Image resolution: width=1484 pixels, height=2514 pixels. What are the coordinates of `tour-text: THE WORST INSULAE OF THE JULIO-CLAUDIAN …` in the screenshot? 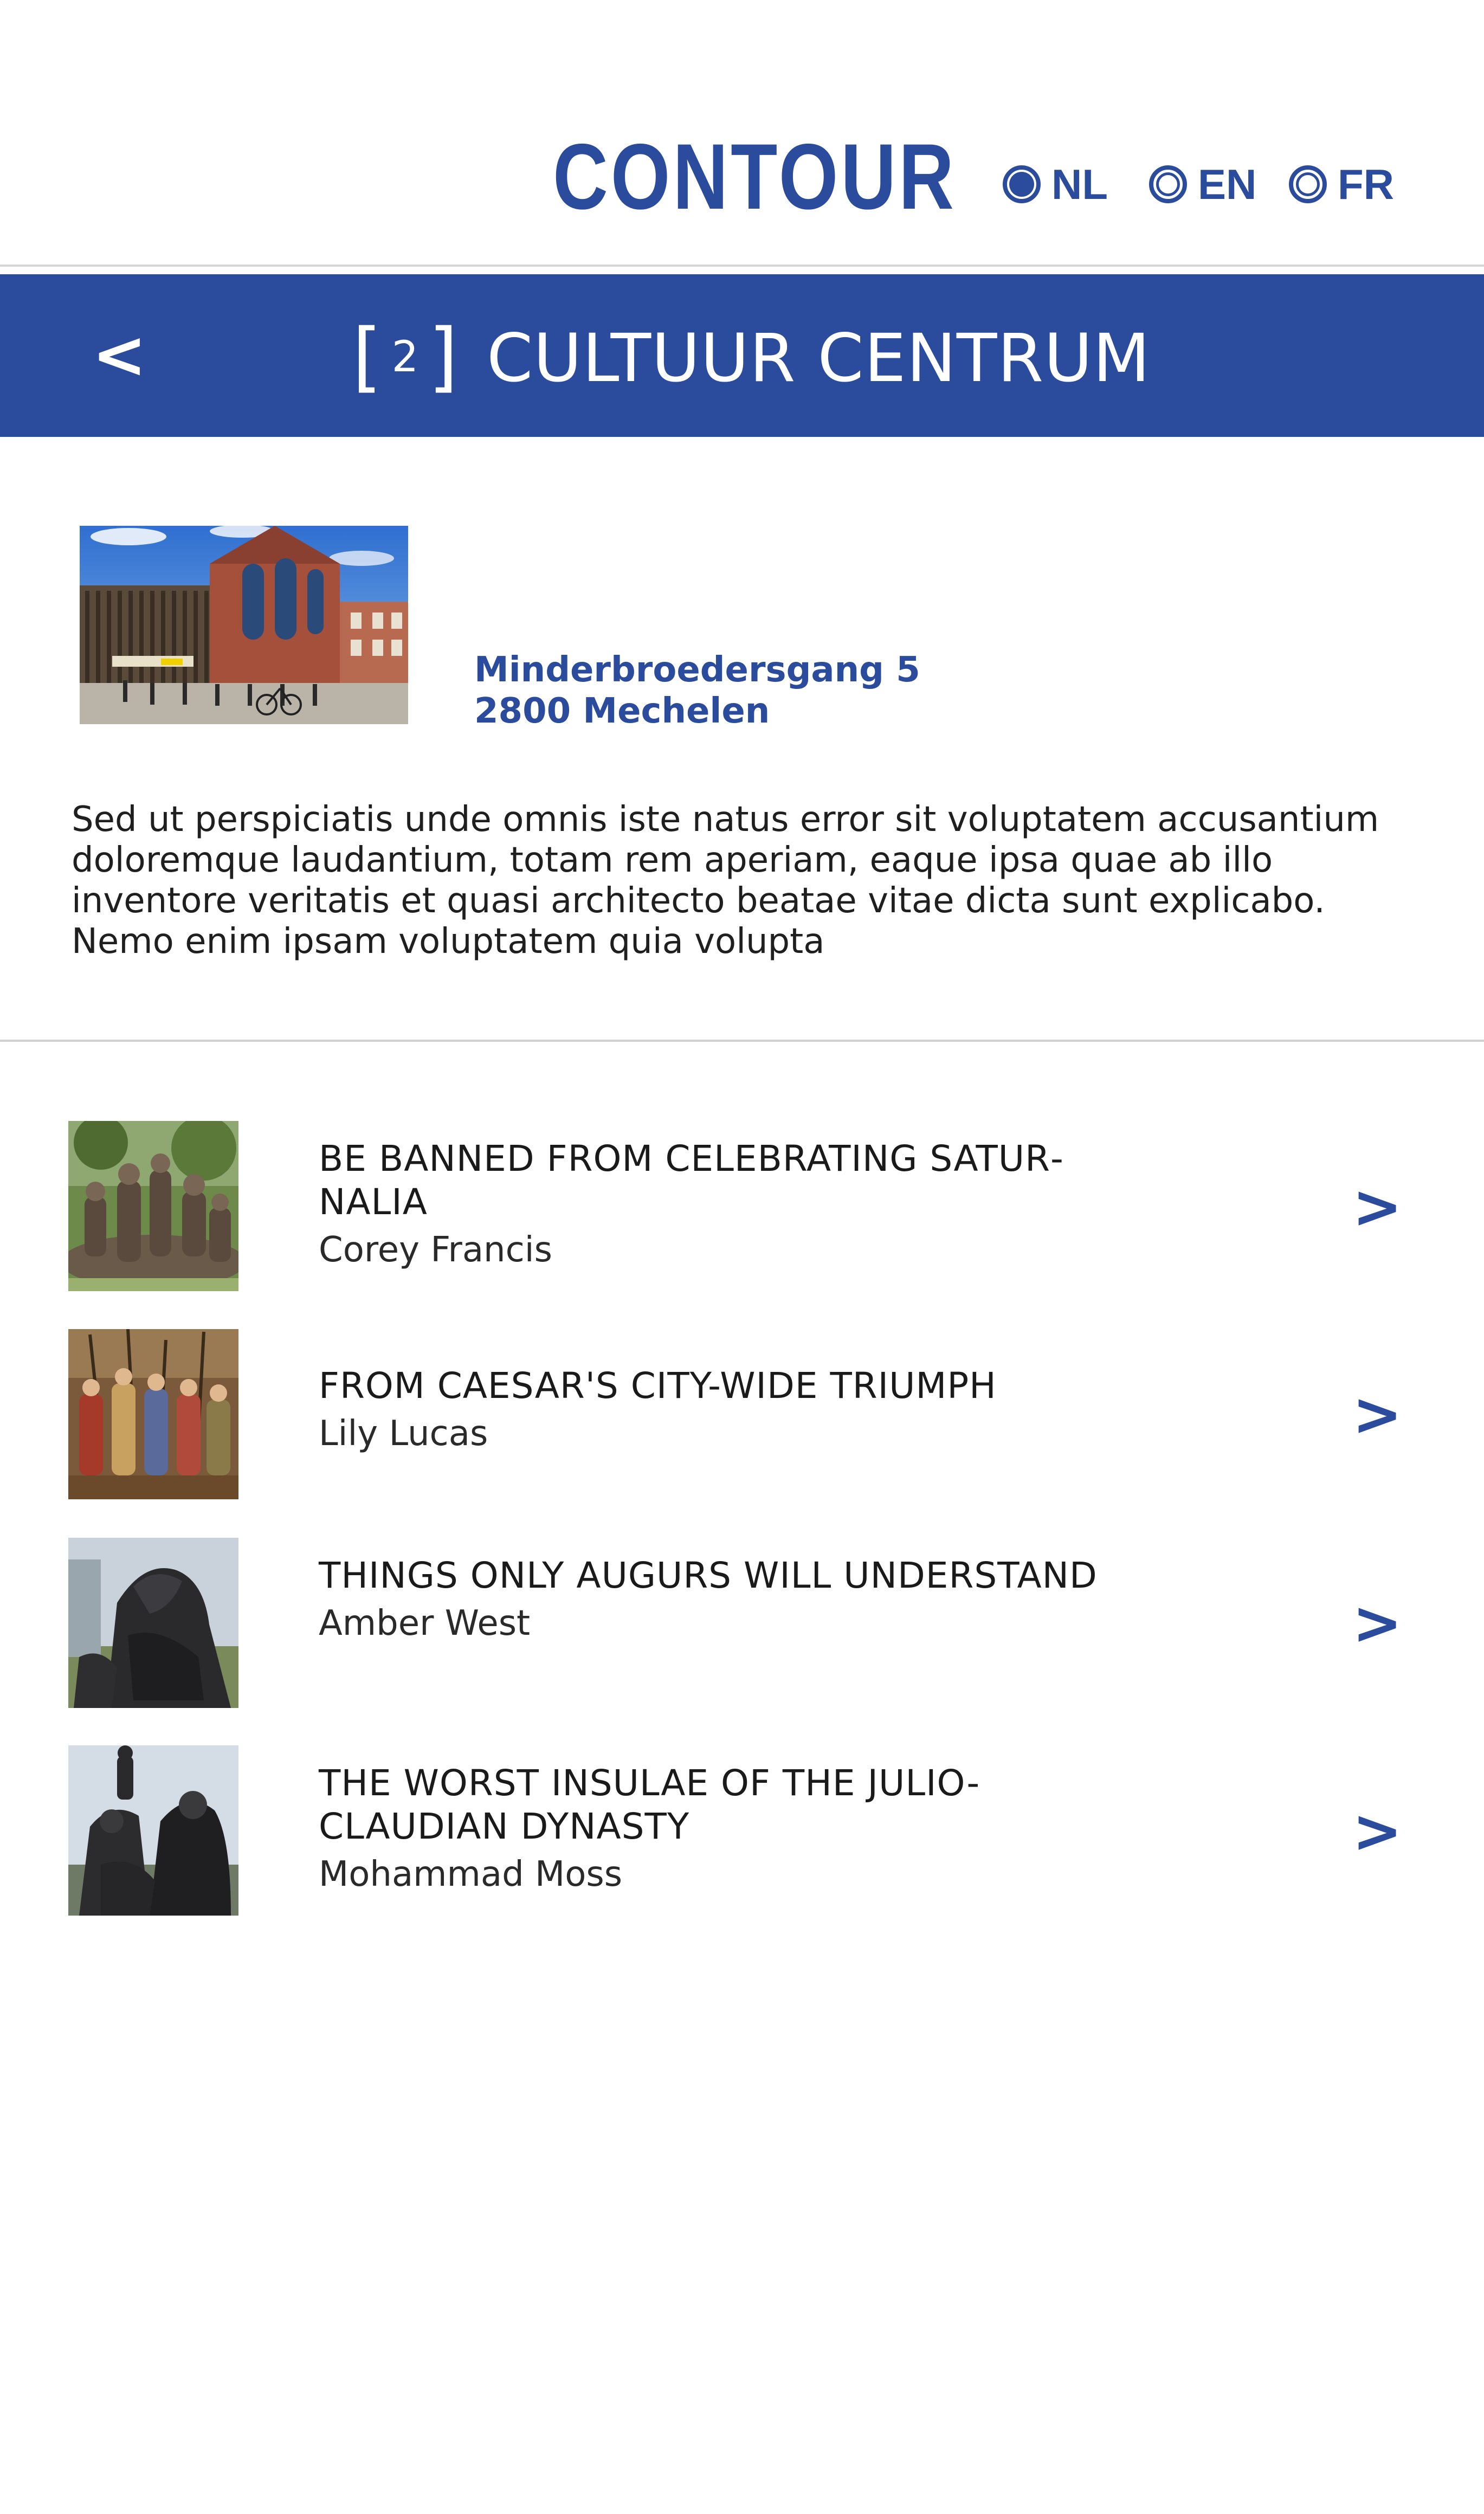 It's located at (712, 1829).